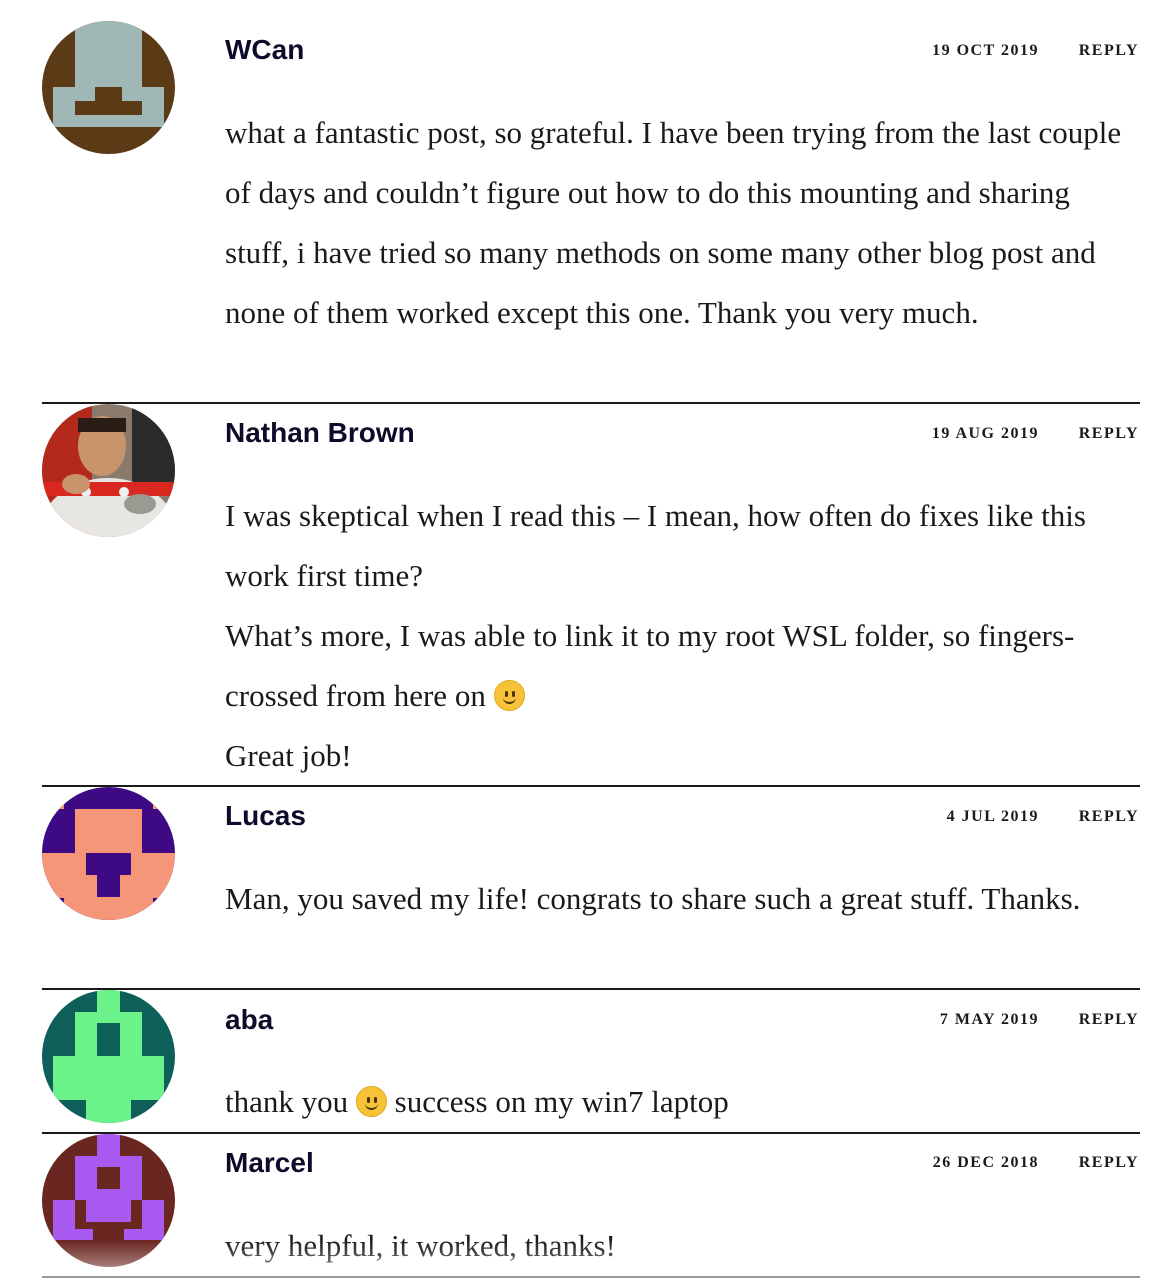 This screenshot has width=1165, height=1280. Describe the element at coordinates (288, 755) in the screenshot. I see `comment-paragraph: Great job!` at that location.